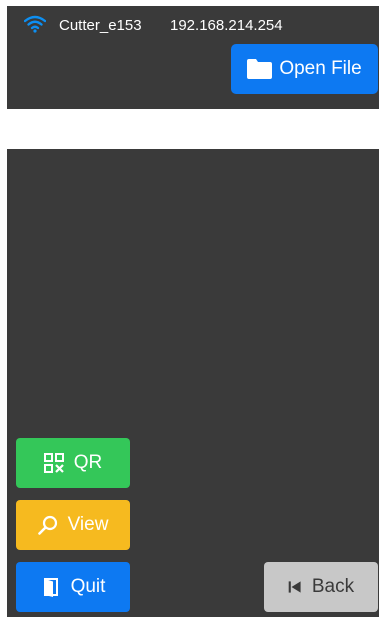 This screenshot has width=379, height=617. What do you see at coordinates (333, 586) in the screenshot?
I see `back-label: Back` at bounding box center [333, 586].